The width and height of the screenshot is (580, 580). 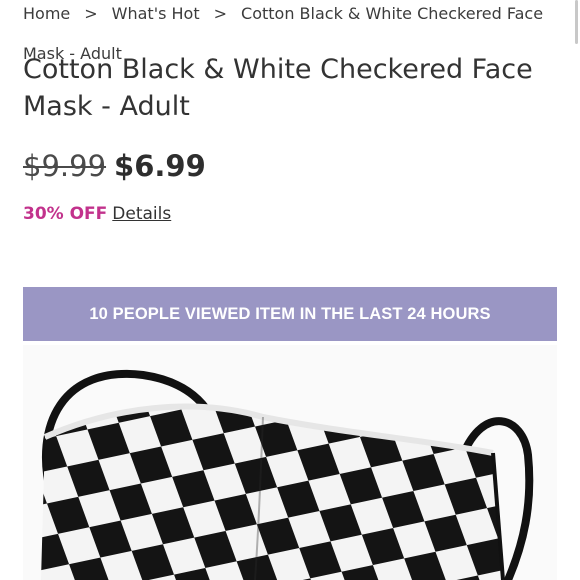 I want to click on price-row: $9.99 $6.99, so click(x=114, y=166).